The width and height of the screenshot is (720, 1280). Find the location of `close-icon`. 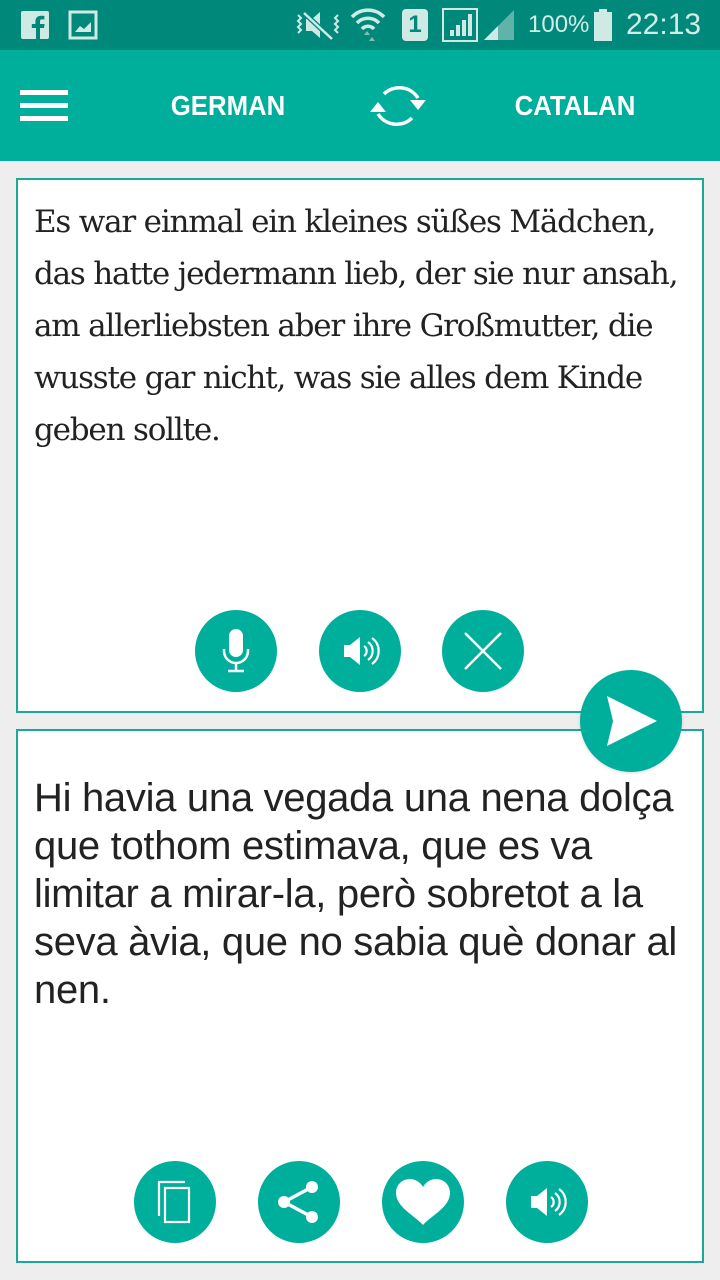

close-icon is located at coordinates (483, 651).